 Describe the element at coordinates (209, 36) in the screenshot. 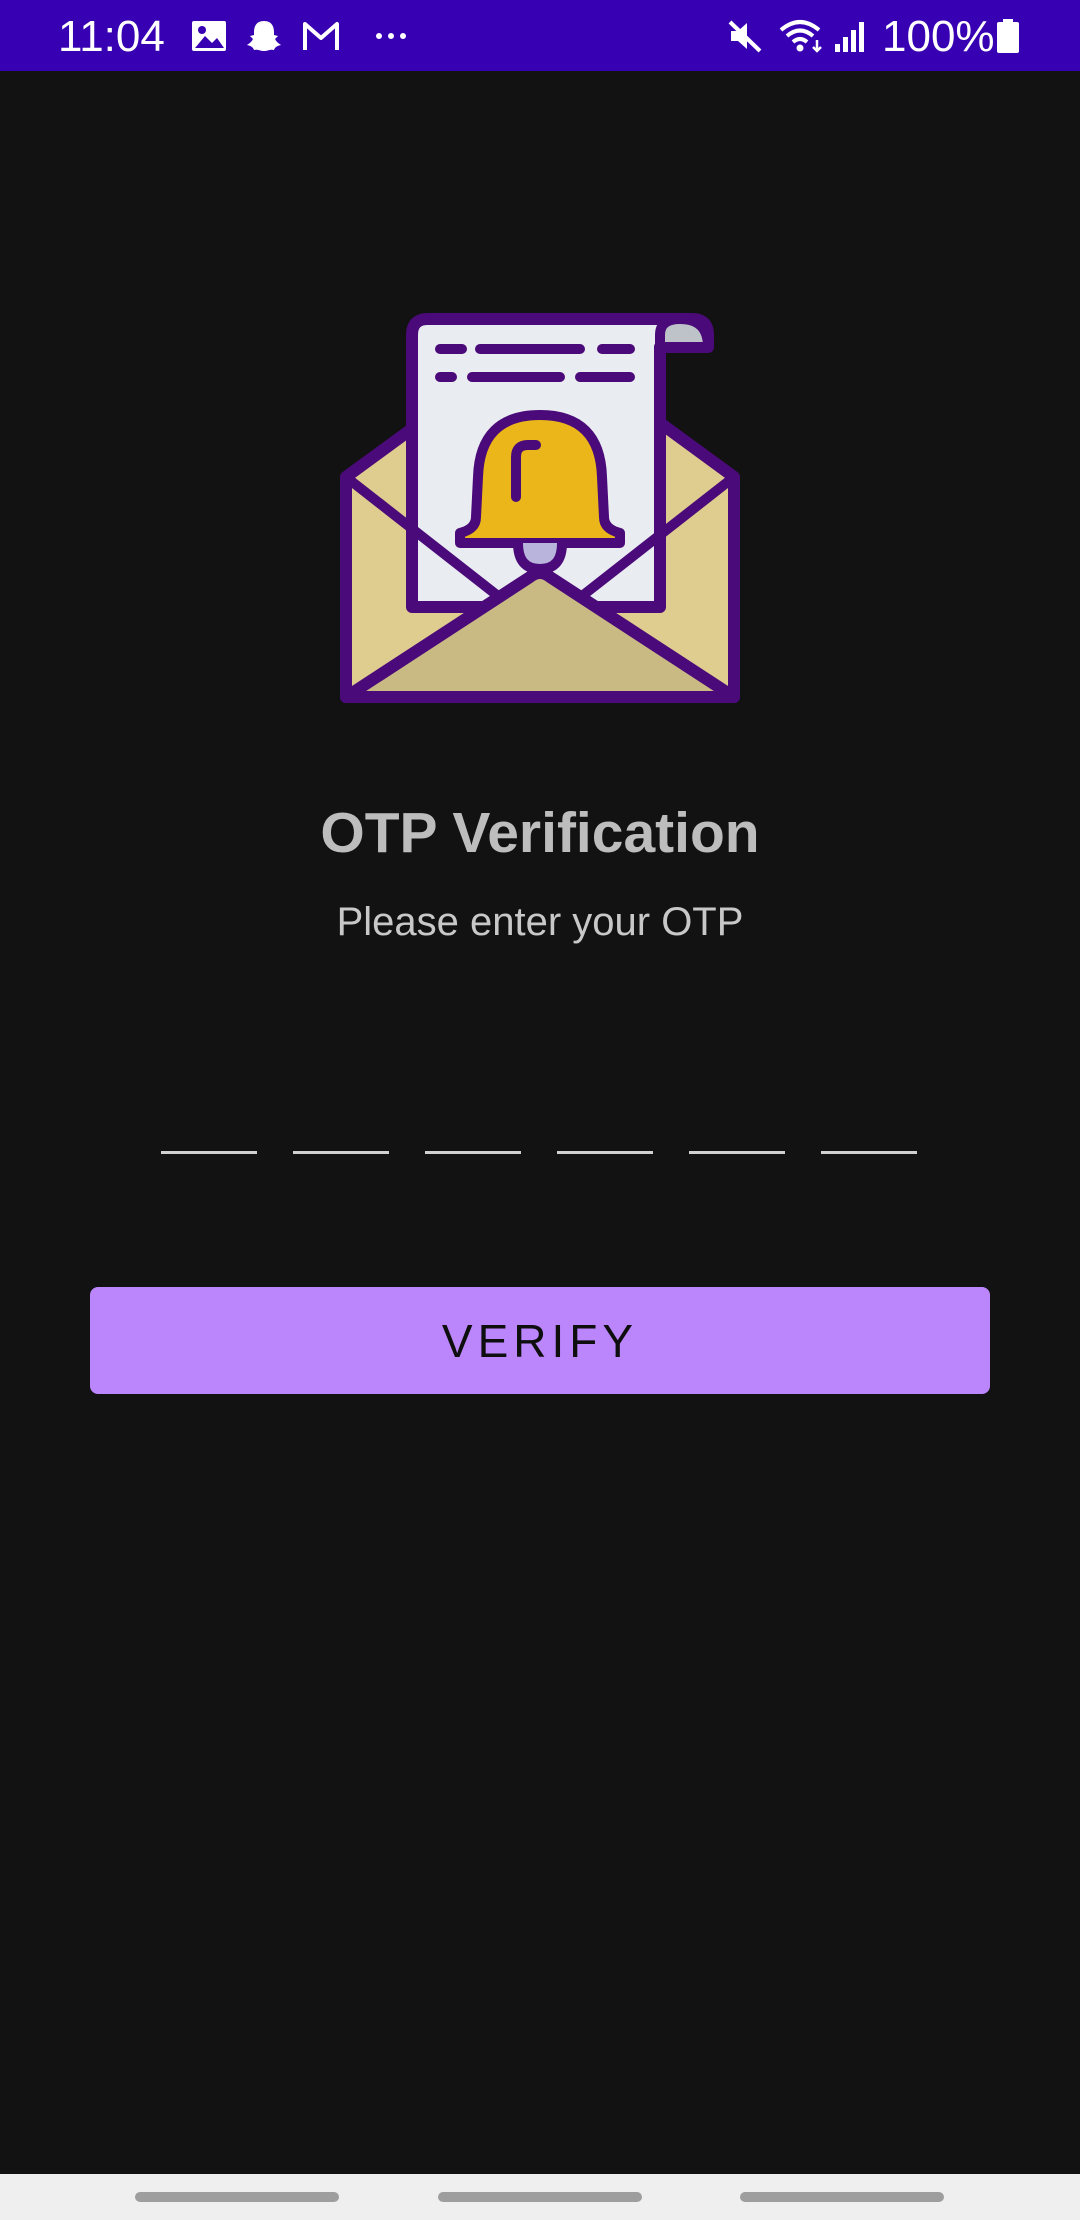

I see `image-icon` at that location.